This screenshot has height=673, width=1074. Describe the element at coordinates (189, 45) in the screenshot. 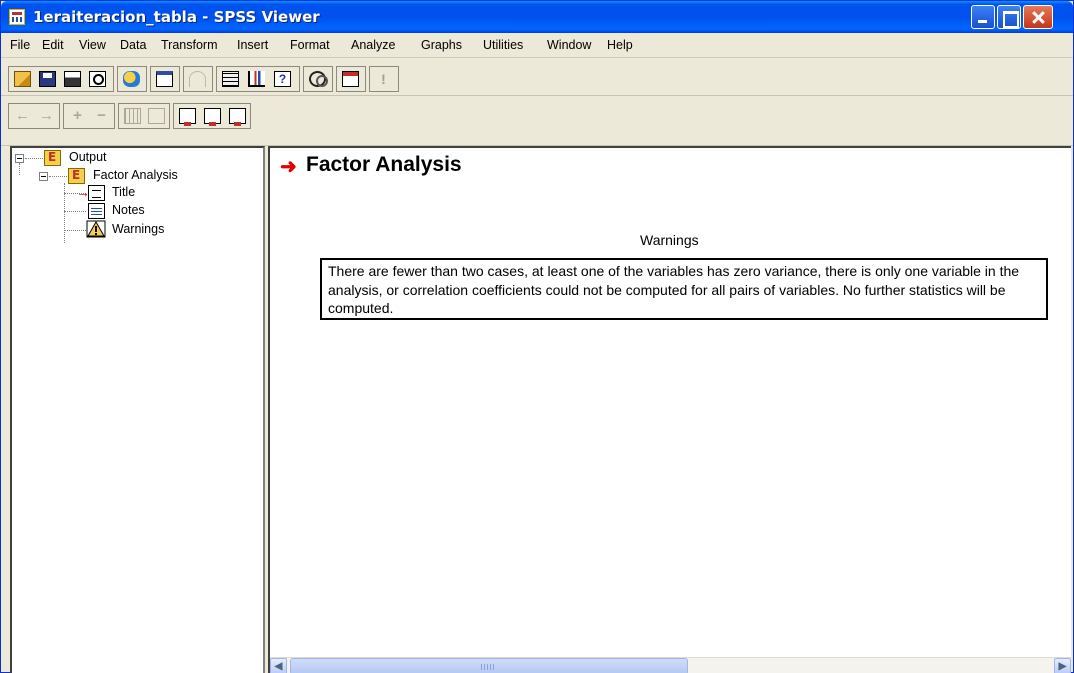

I see `menu-transform: Transform` at that location.